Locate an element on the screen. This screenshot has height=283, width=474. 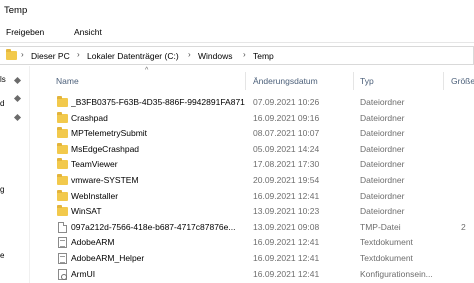
column-header-size: Größe is located at coordinates (462, 81).